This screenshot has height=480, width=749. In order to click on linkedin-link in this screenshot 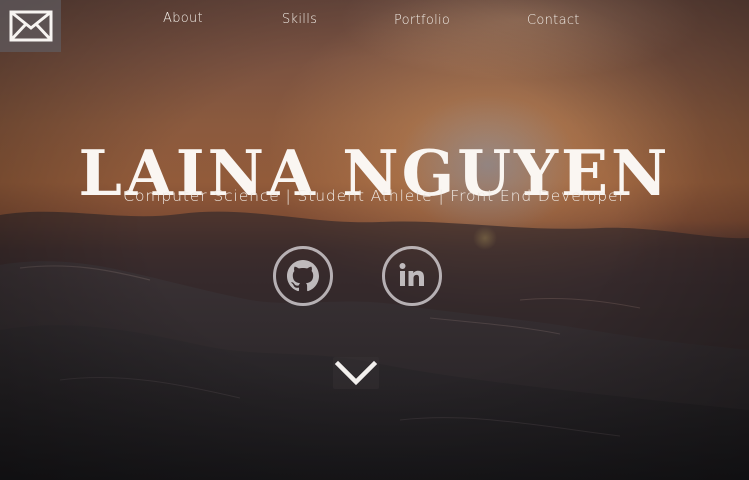, I will do `click(412, 276)`.